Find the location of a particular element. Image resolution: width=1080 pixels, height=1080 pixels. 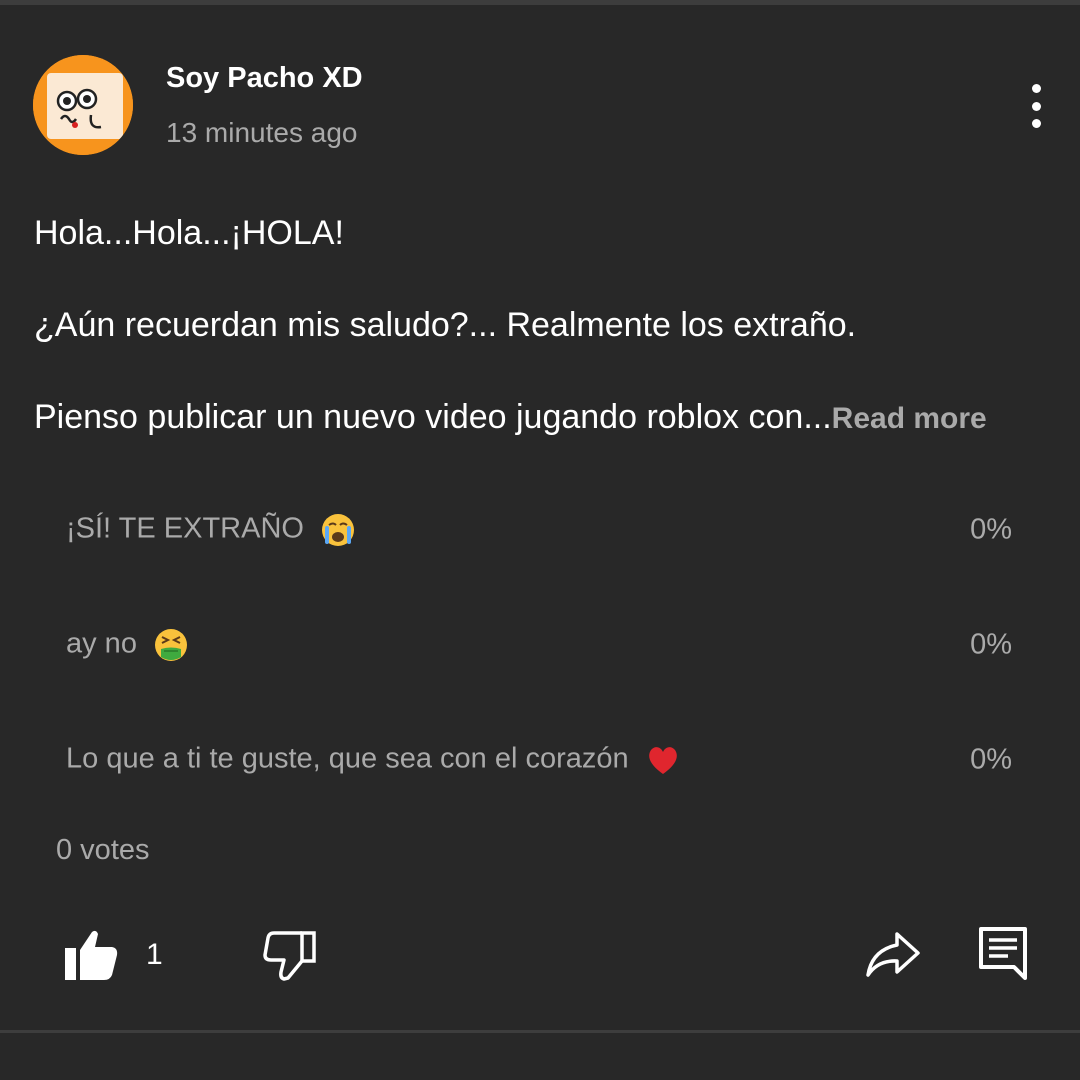

top-divider is located at coordinates (540, 2).